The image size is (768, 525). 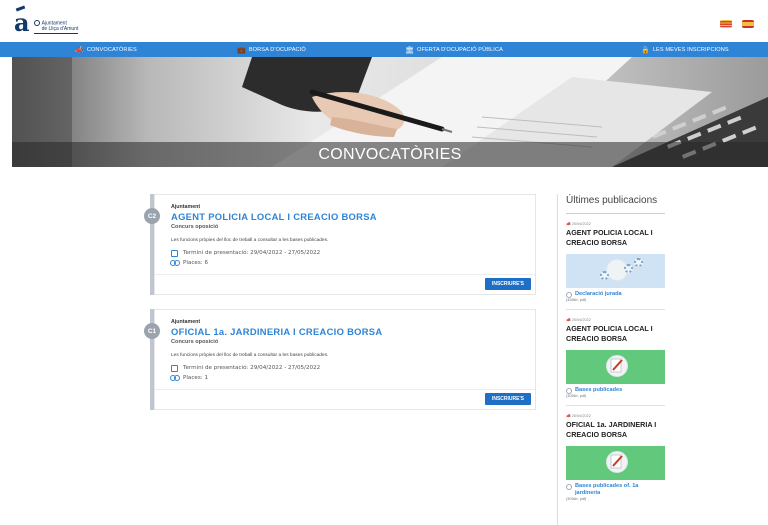 What do you see at coordinates (726, 24) in the screenshot?
I see `catalan-flag-icon` at bounding box center [726, 24].